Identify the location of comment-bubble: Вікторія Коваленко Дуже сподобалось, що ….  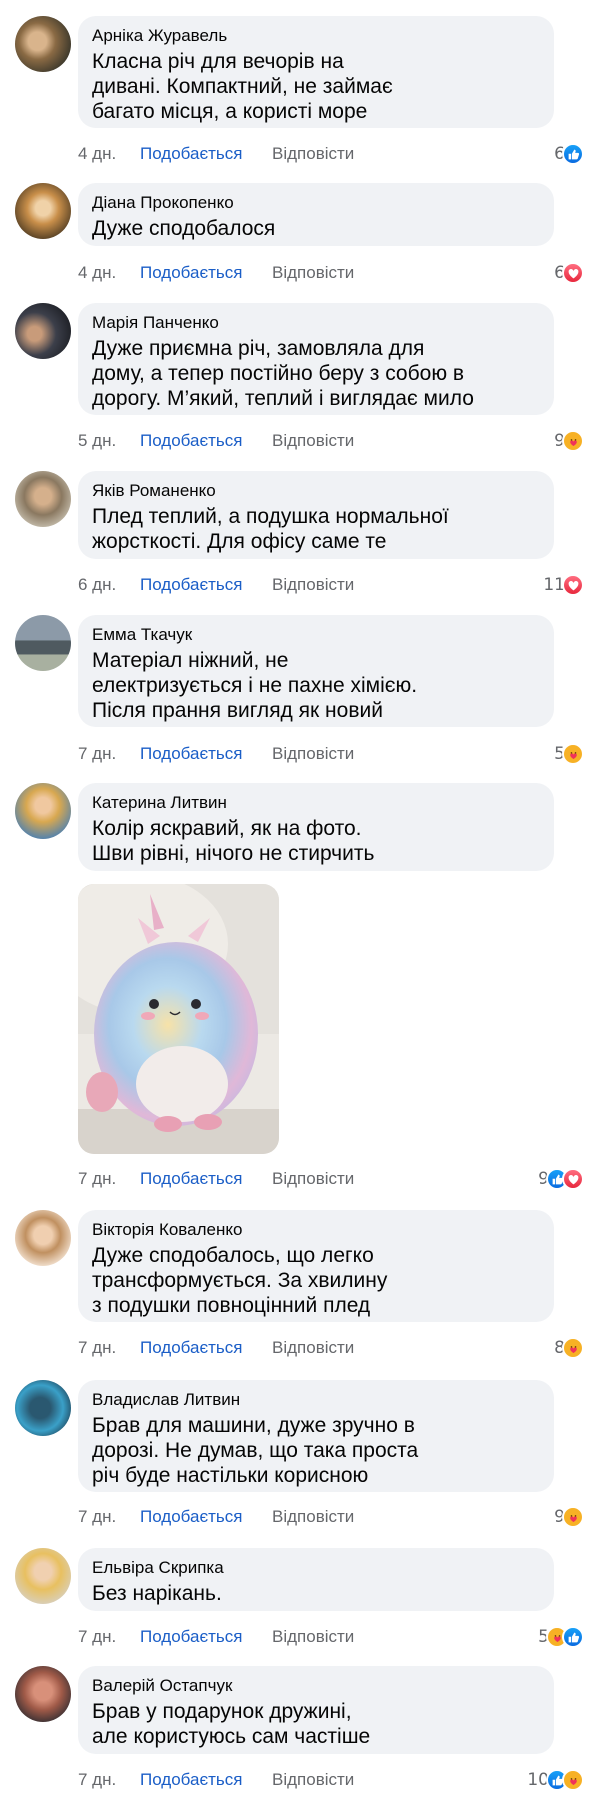
(316, 1266).